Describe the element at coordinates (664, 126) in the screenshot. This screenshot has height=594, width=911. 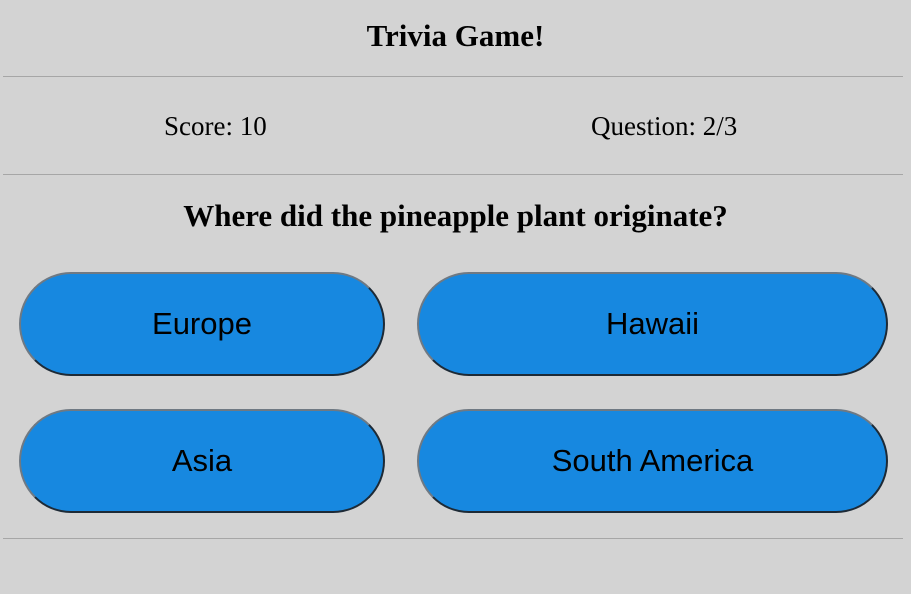
I see `question-counter: Question: 2/3` at that location.